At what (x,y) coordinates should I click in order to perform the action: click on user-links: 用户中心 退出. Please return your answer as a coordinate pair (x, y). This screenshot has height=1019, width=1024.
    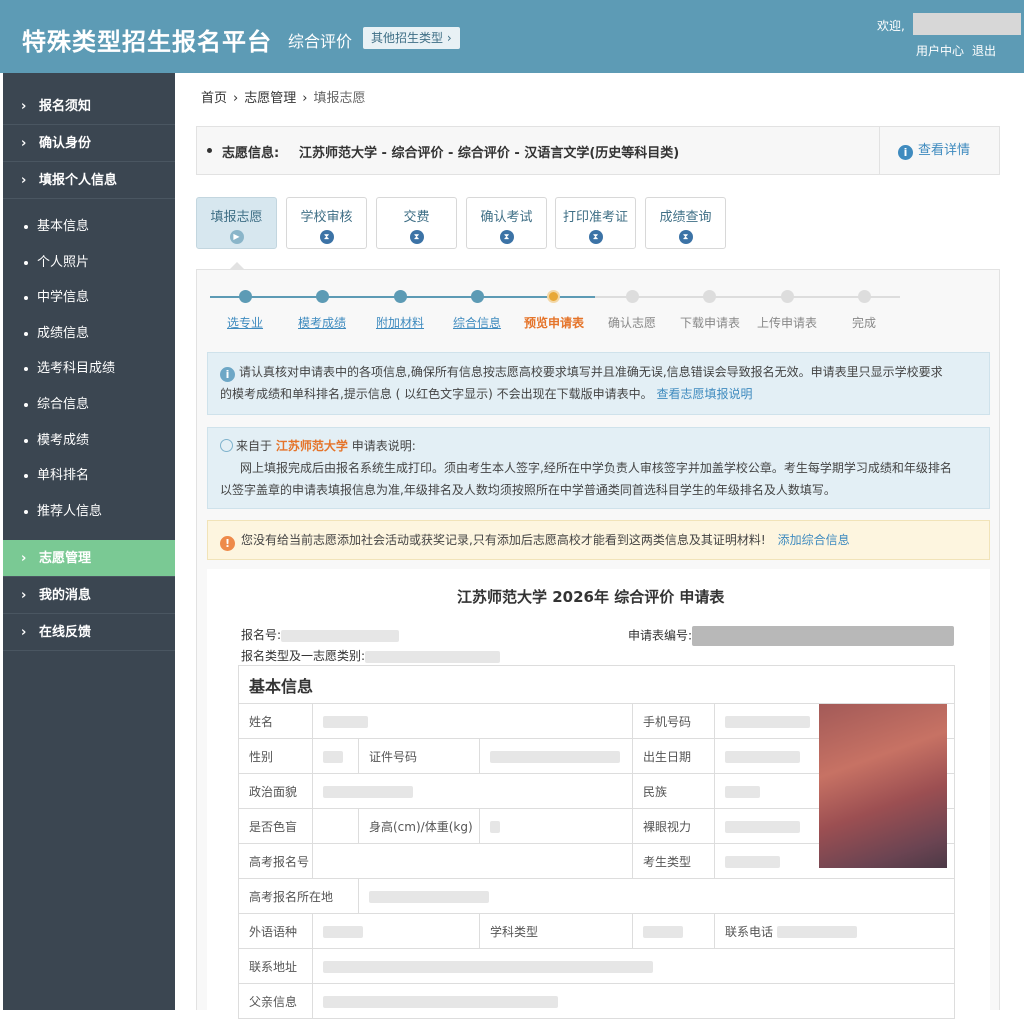
    Looking at the image, I should click on (960, 50).